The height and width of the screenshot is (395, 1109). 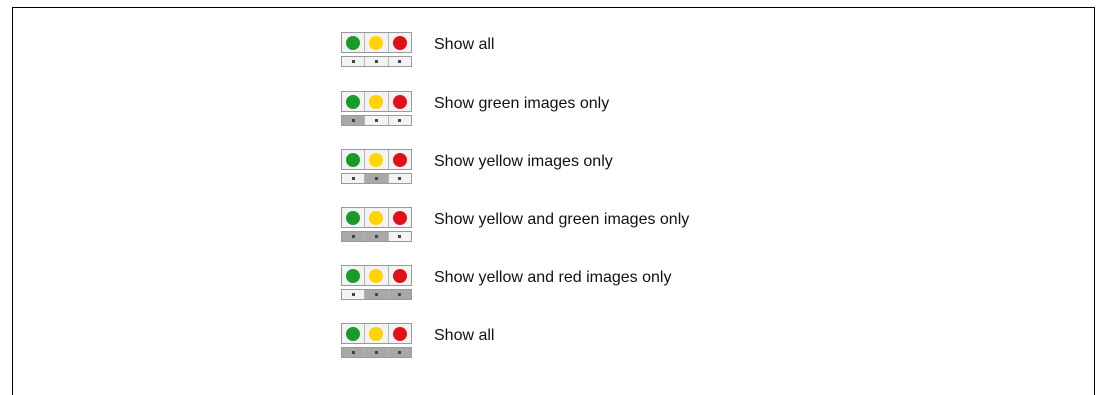 What do you see at coordinates (553, 277) in the screenshot?
I see `row-label: Show yellow and red images only` at bounding box center [553, 277].